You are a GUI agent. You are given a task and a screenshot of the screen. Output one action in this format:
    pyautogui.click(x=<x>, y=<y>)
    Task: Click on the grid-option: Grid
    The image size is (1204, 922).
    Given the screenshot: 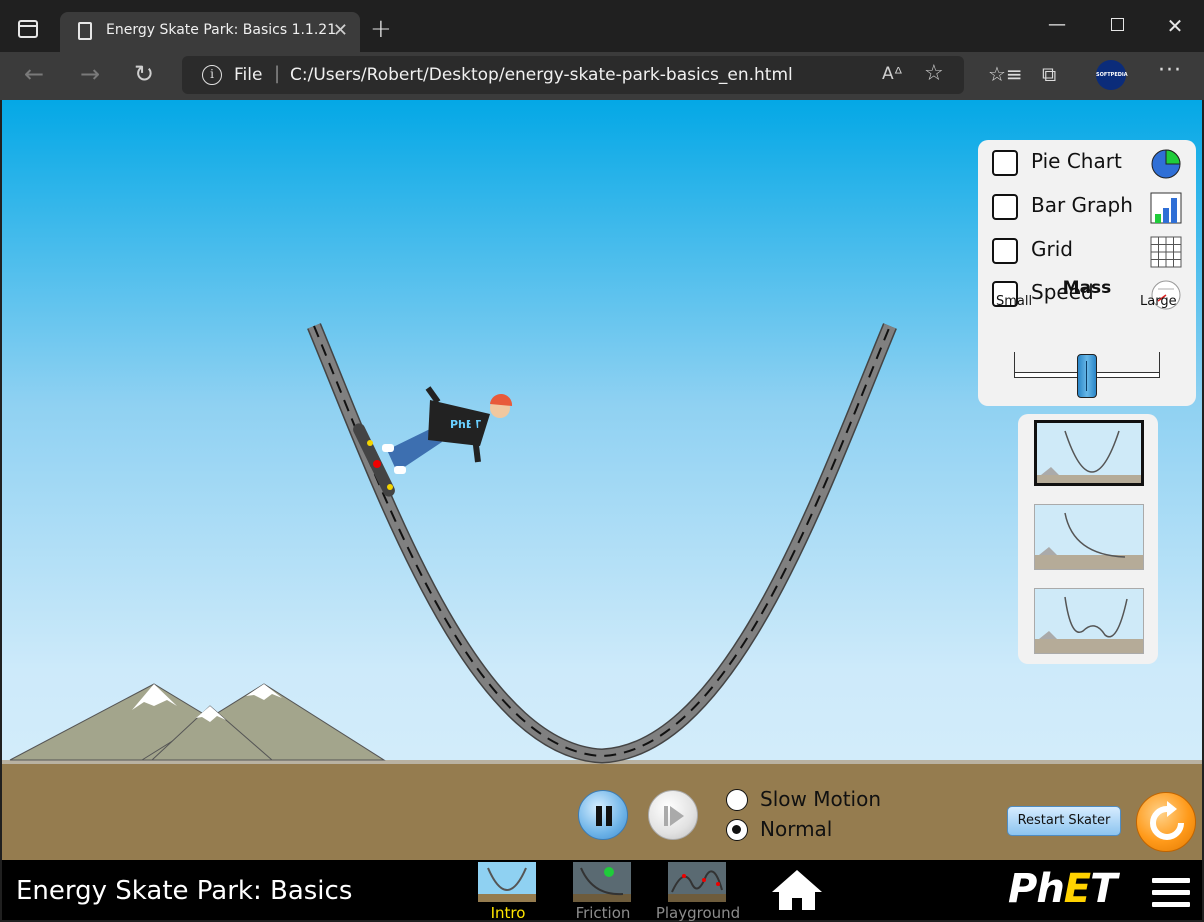 What is the action you would take?
    pyautogui.click(x=1092, y=252)
    